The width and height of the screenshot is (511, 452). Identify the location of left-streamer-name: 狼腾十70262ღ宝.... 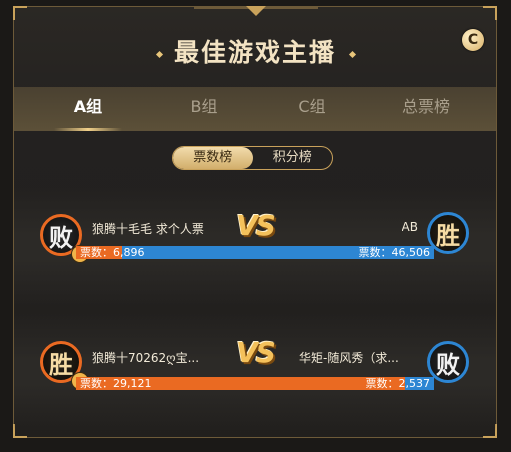
(154, 357).